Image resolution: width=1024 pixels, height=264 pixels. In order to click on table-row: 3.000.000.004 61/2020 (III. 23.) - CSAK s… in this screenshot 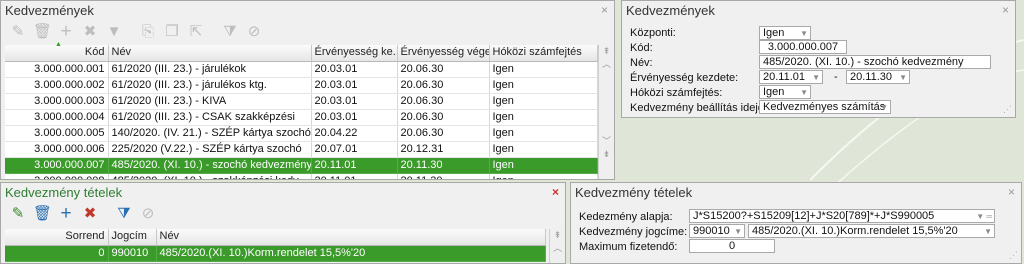, I will do `click(301, 117)`.